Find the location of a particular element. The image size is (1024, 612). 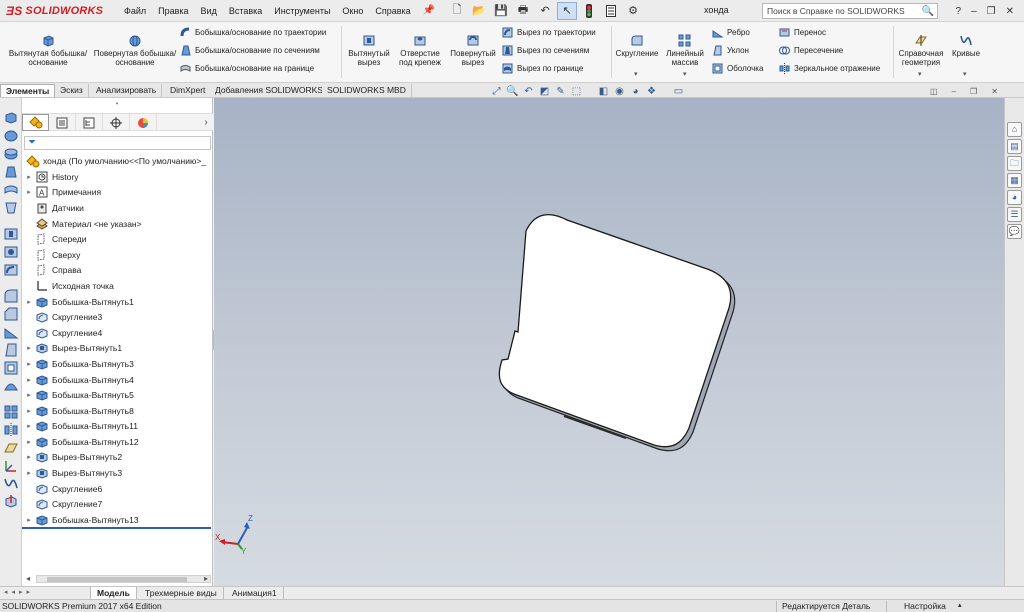

tabs-scroll-right-icon: › is located at coordinates (206, 122).